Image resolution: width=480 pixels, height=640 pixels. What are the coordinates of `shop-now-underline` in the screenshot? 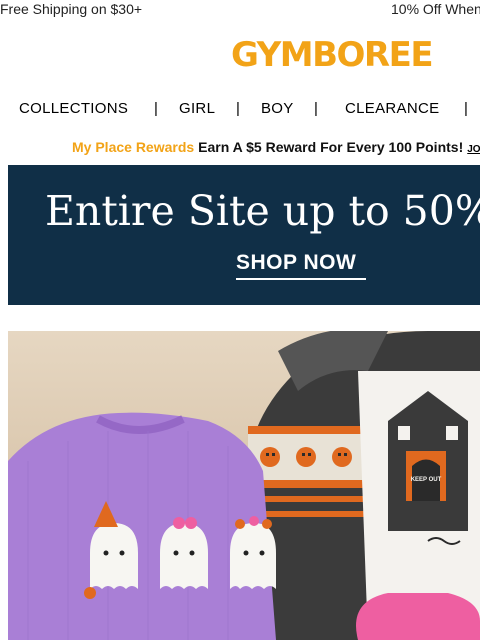 It's located at (301, 279).